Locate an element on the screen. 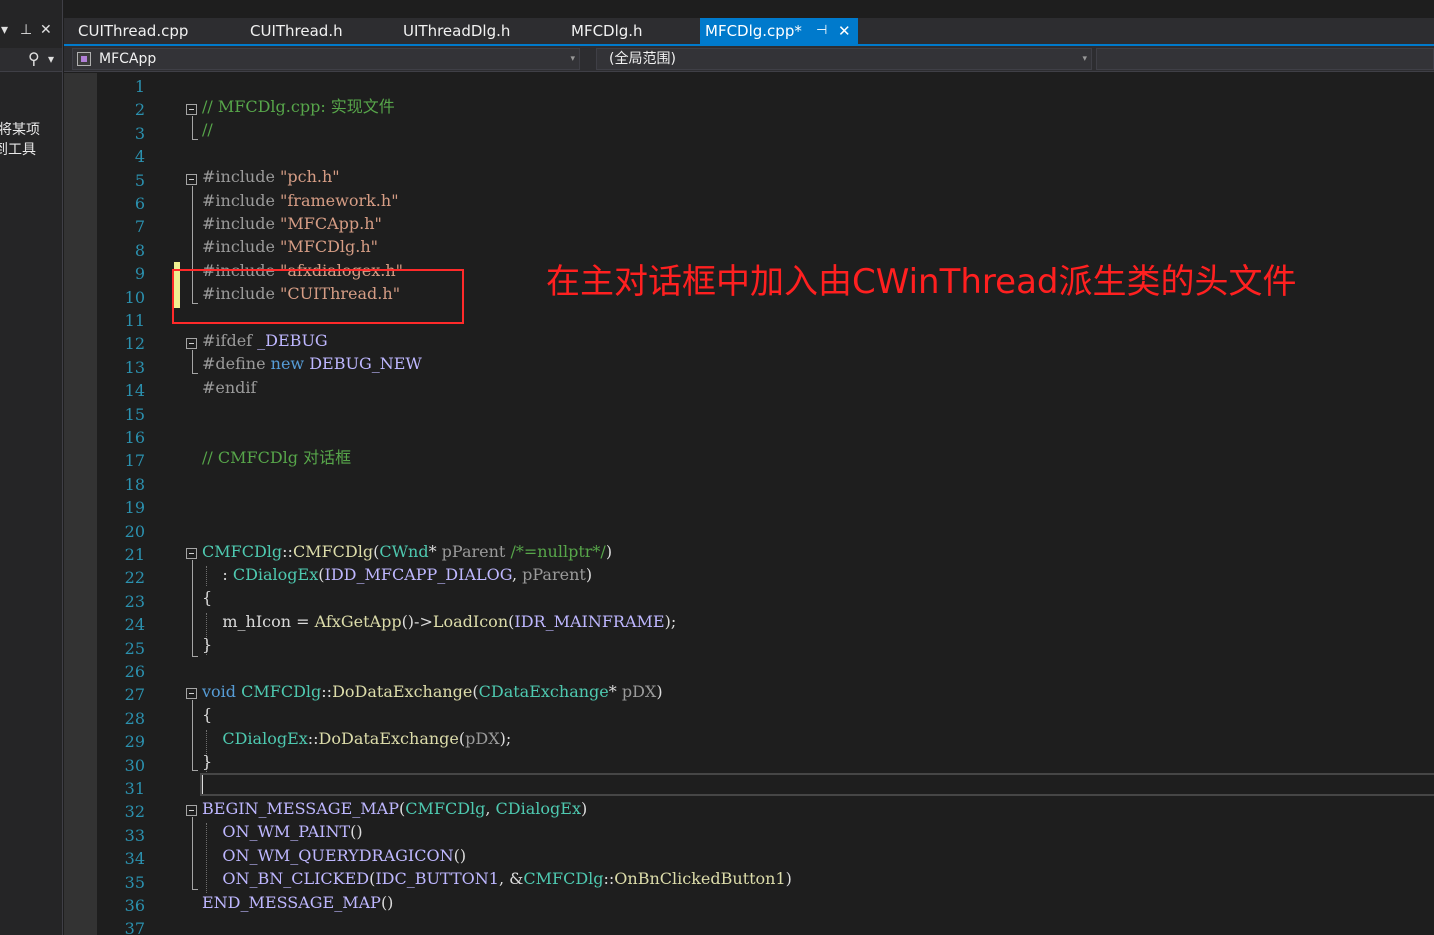 The image size is (1434, 935). line-number: 1 is located at coordinates (139, 86).